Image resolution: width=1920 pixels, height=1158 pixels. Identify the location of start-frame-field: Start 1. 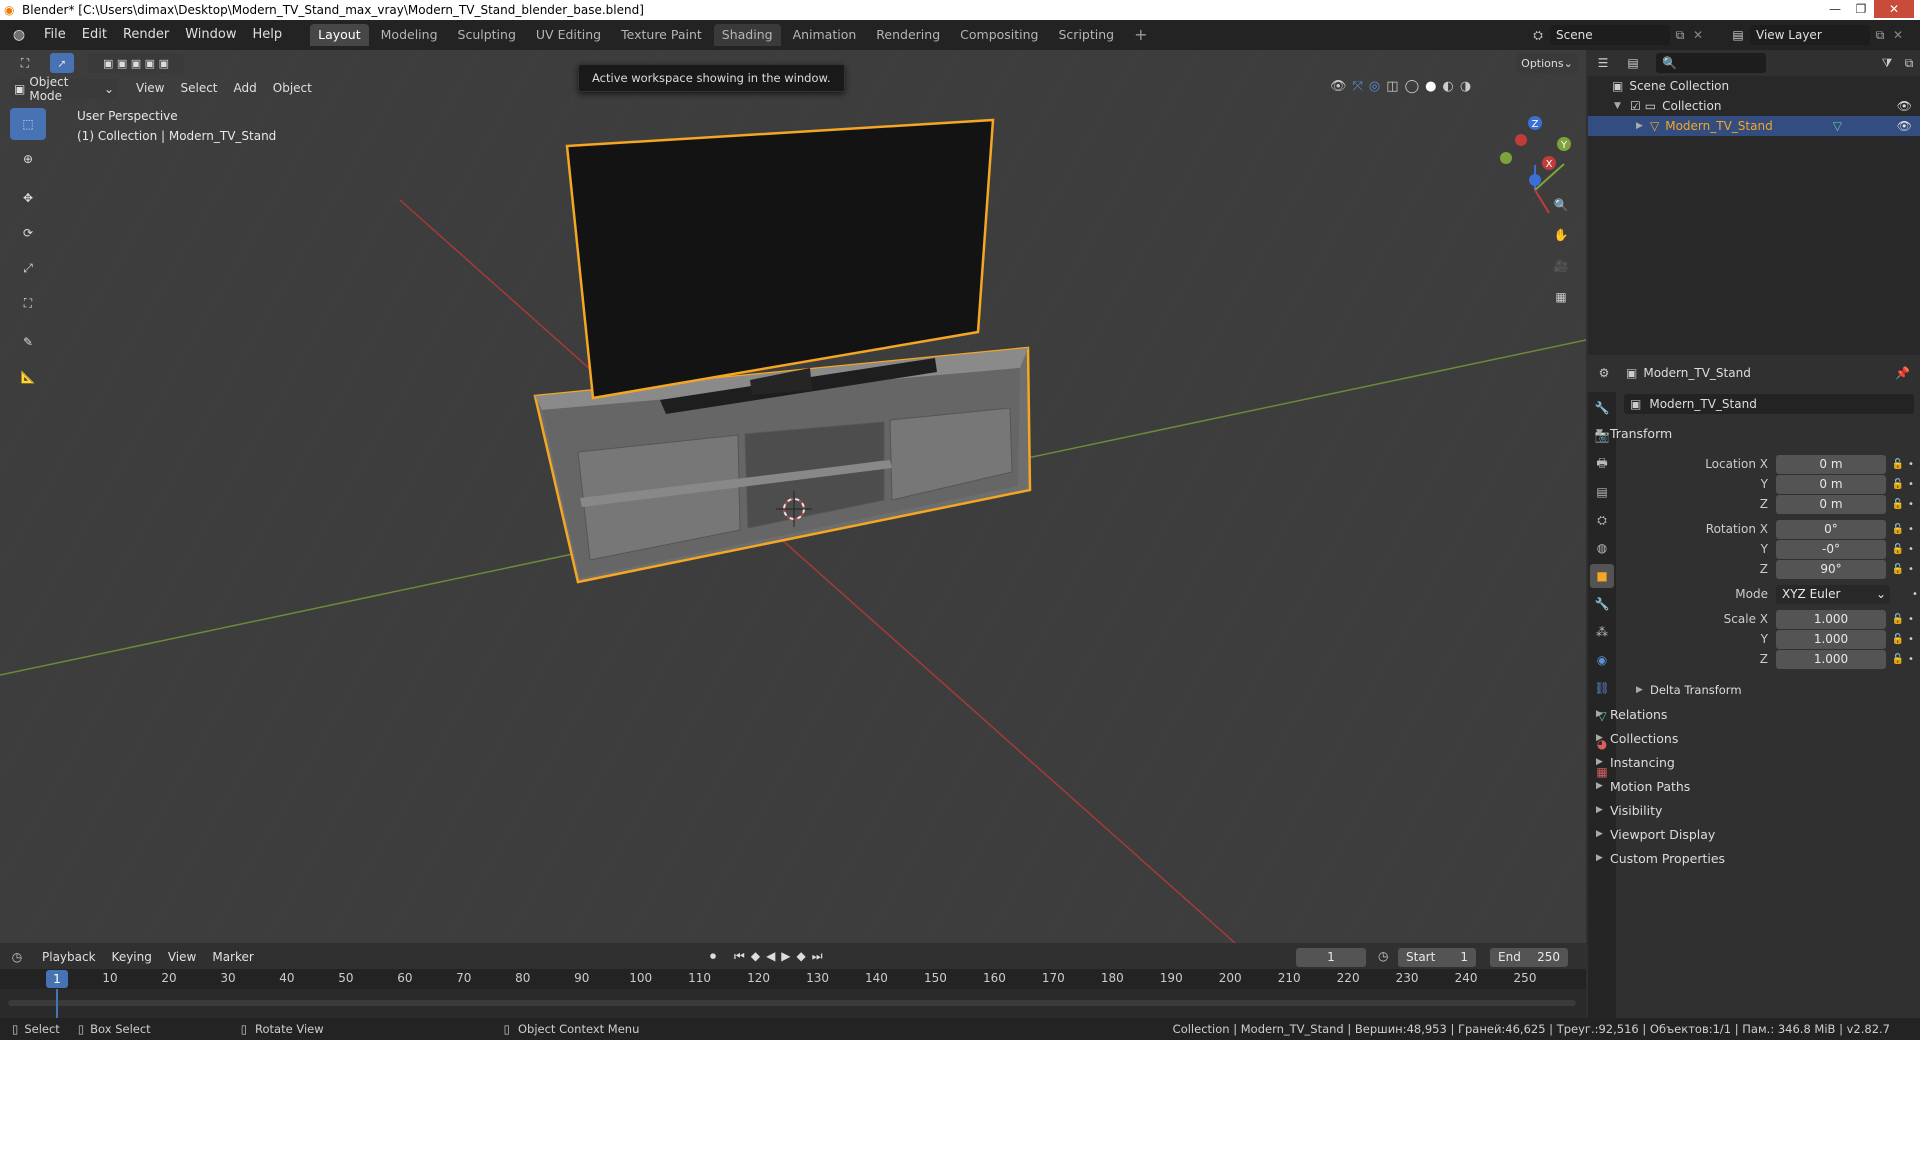
(1437, 957).